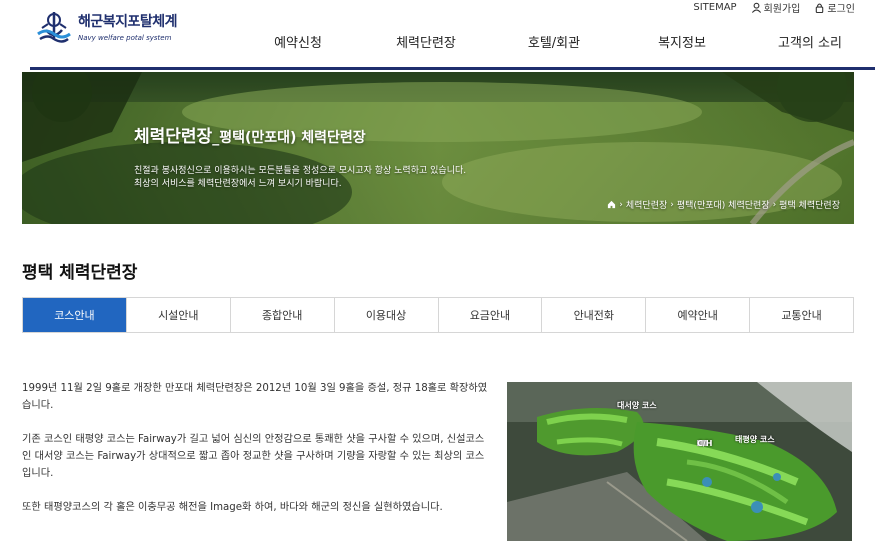 The image size is (875, 541). I want to click on header-divider, so click(452, 68).